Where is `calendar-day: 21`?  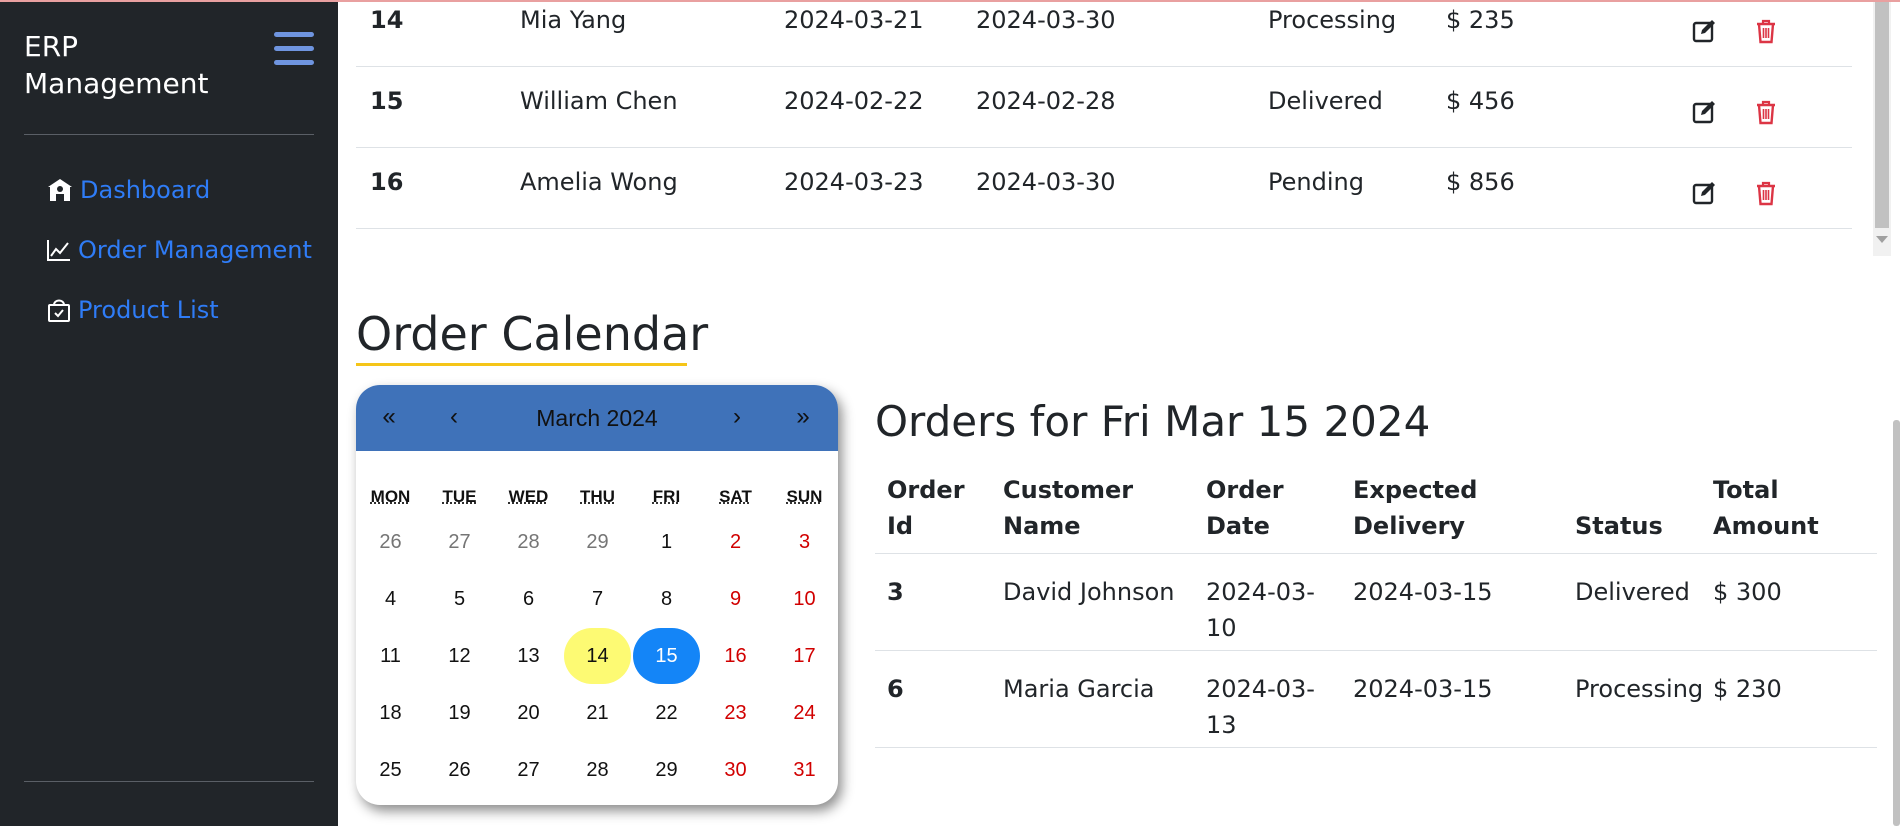 calendar-day: 21 is located at coordinates (597, 713).